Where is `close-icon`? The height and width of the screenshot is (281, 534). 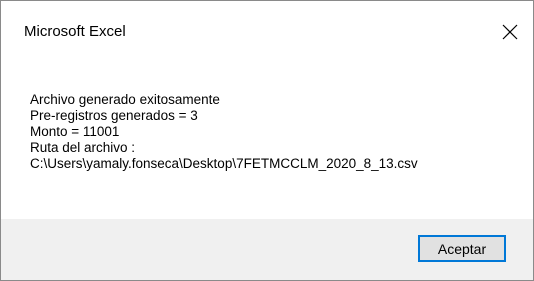 close-icon is located at coordinates (510, 32).